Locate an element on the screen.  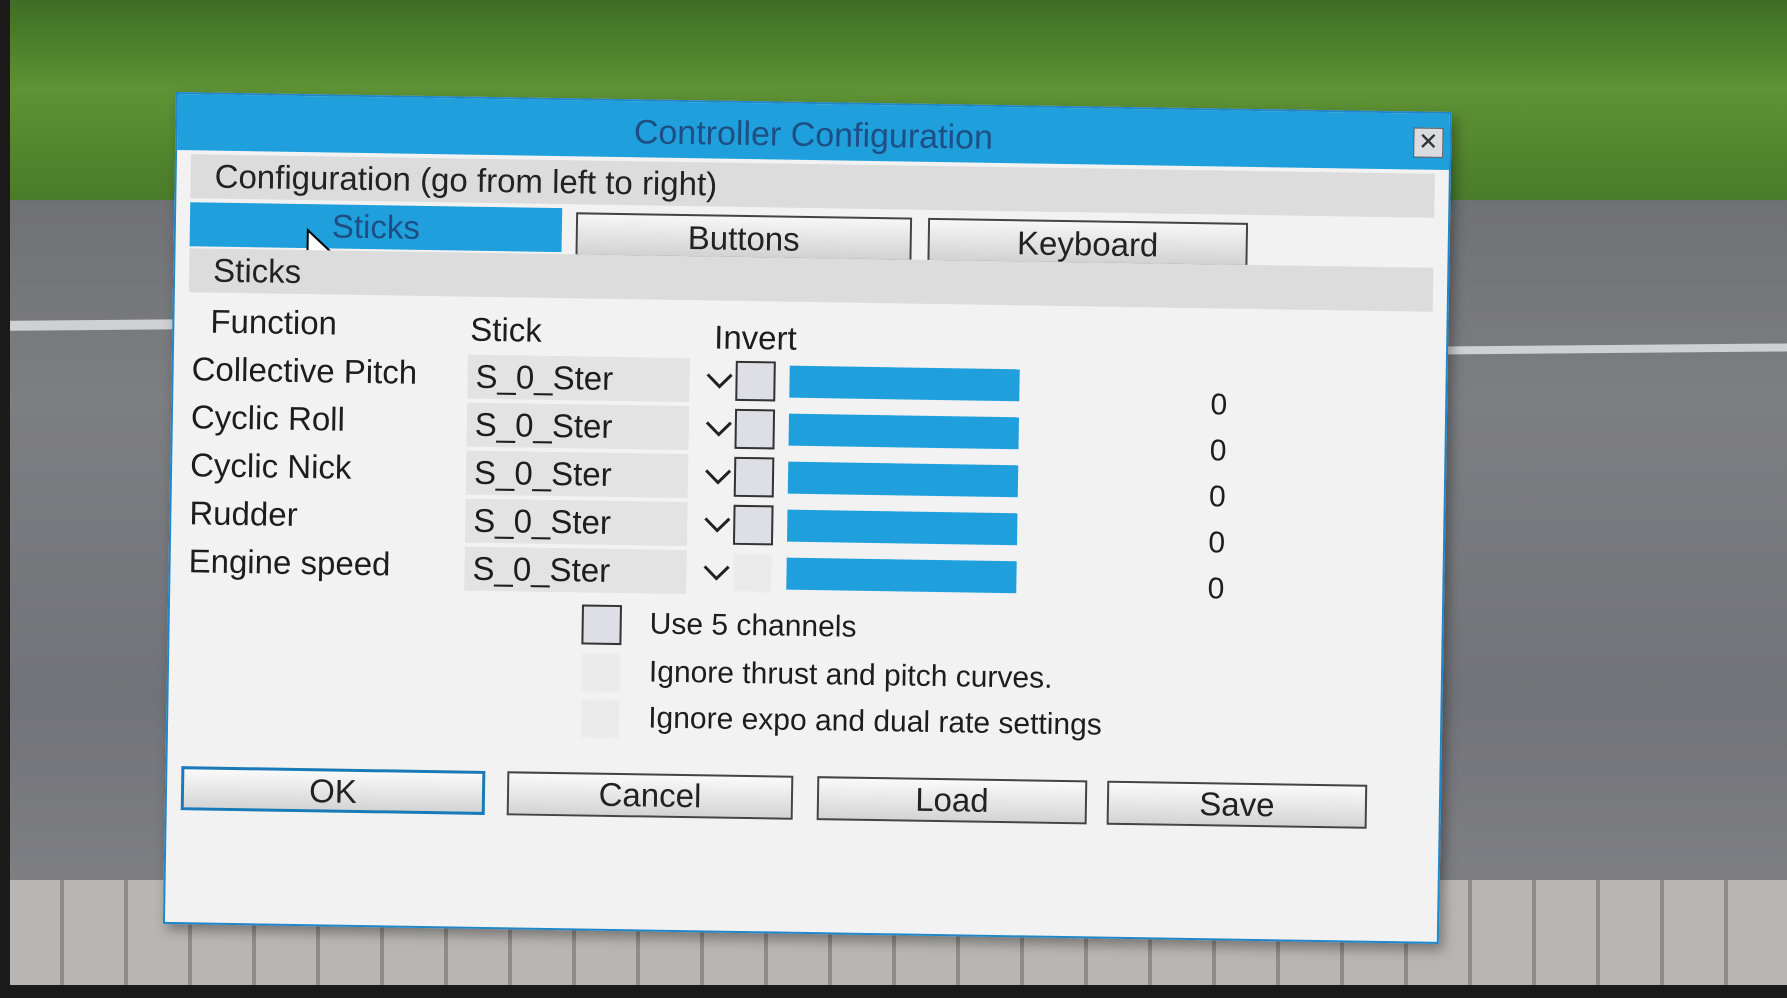
column-header-invert: Invert is located at coordinates (755, 337).